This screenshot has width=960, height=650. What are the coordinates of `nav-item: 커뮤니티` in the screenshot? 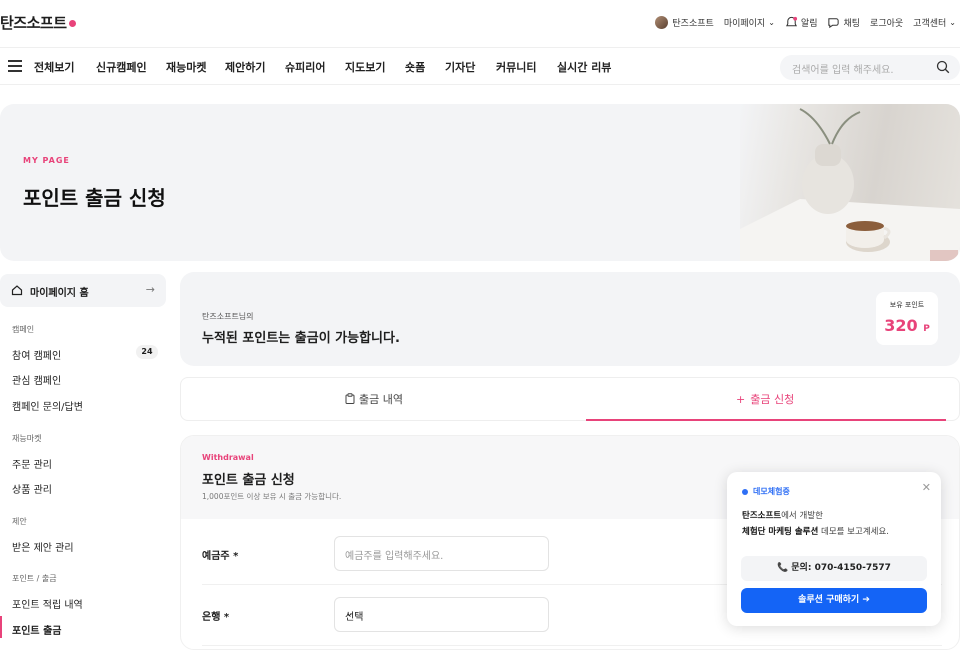 It's located at (516, 67).